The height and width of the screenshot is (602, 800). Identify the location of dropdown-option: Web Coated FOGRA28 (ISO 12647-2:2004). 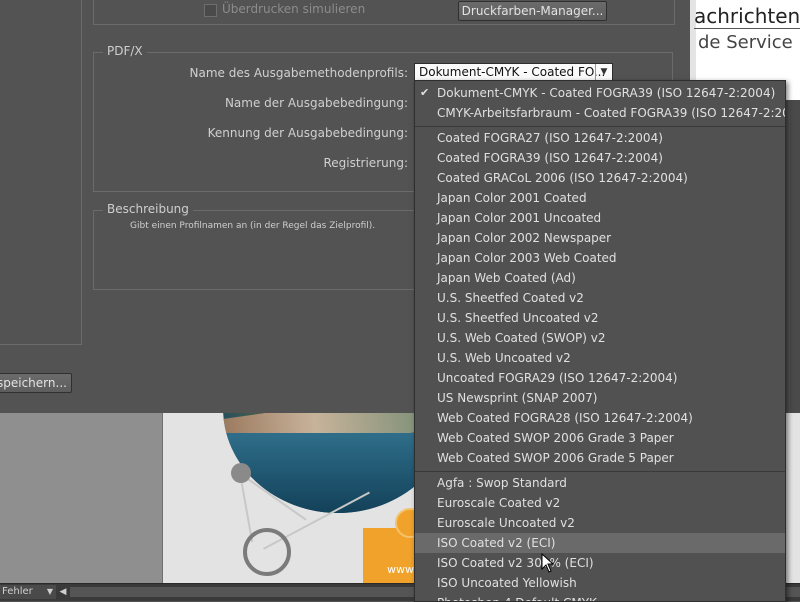
(600, 418).